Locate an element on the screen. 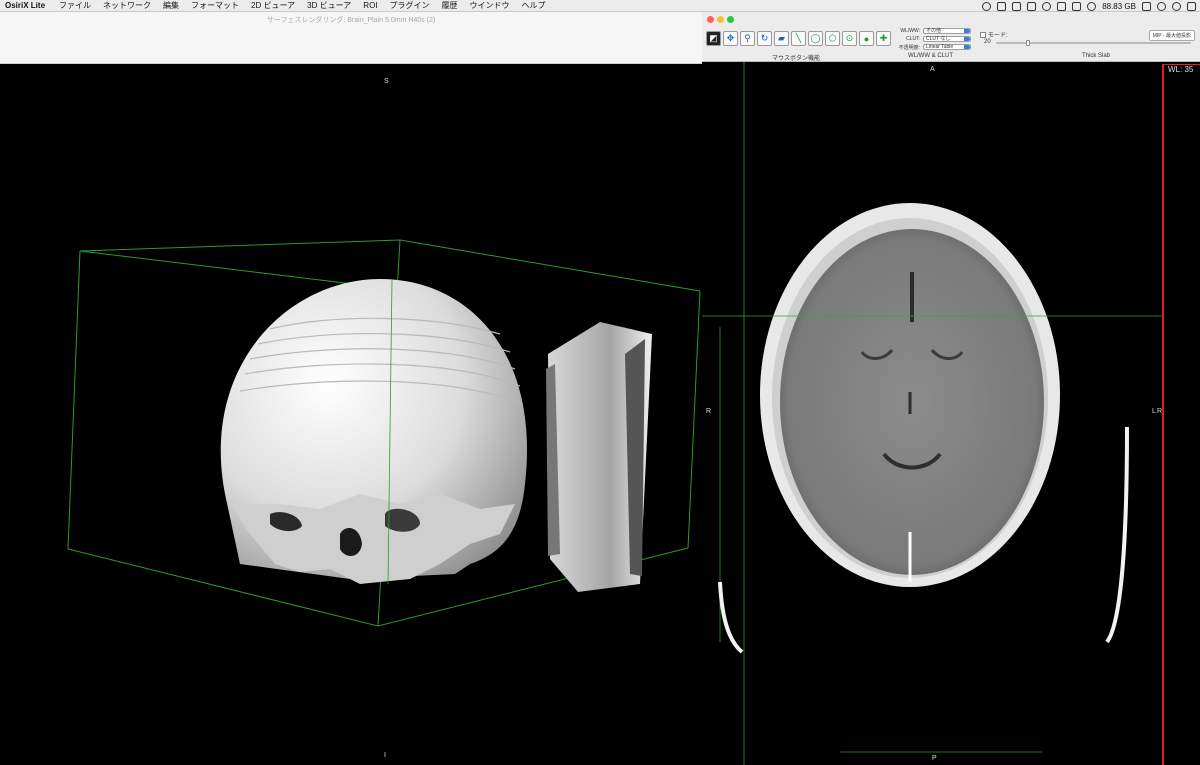  battery-icon is located at coordinates (1077, 6).